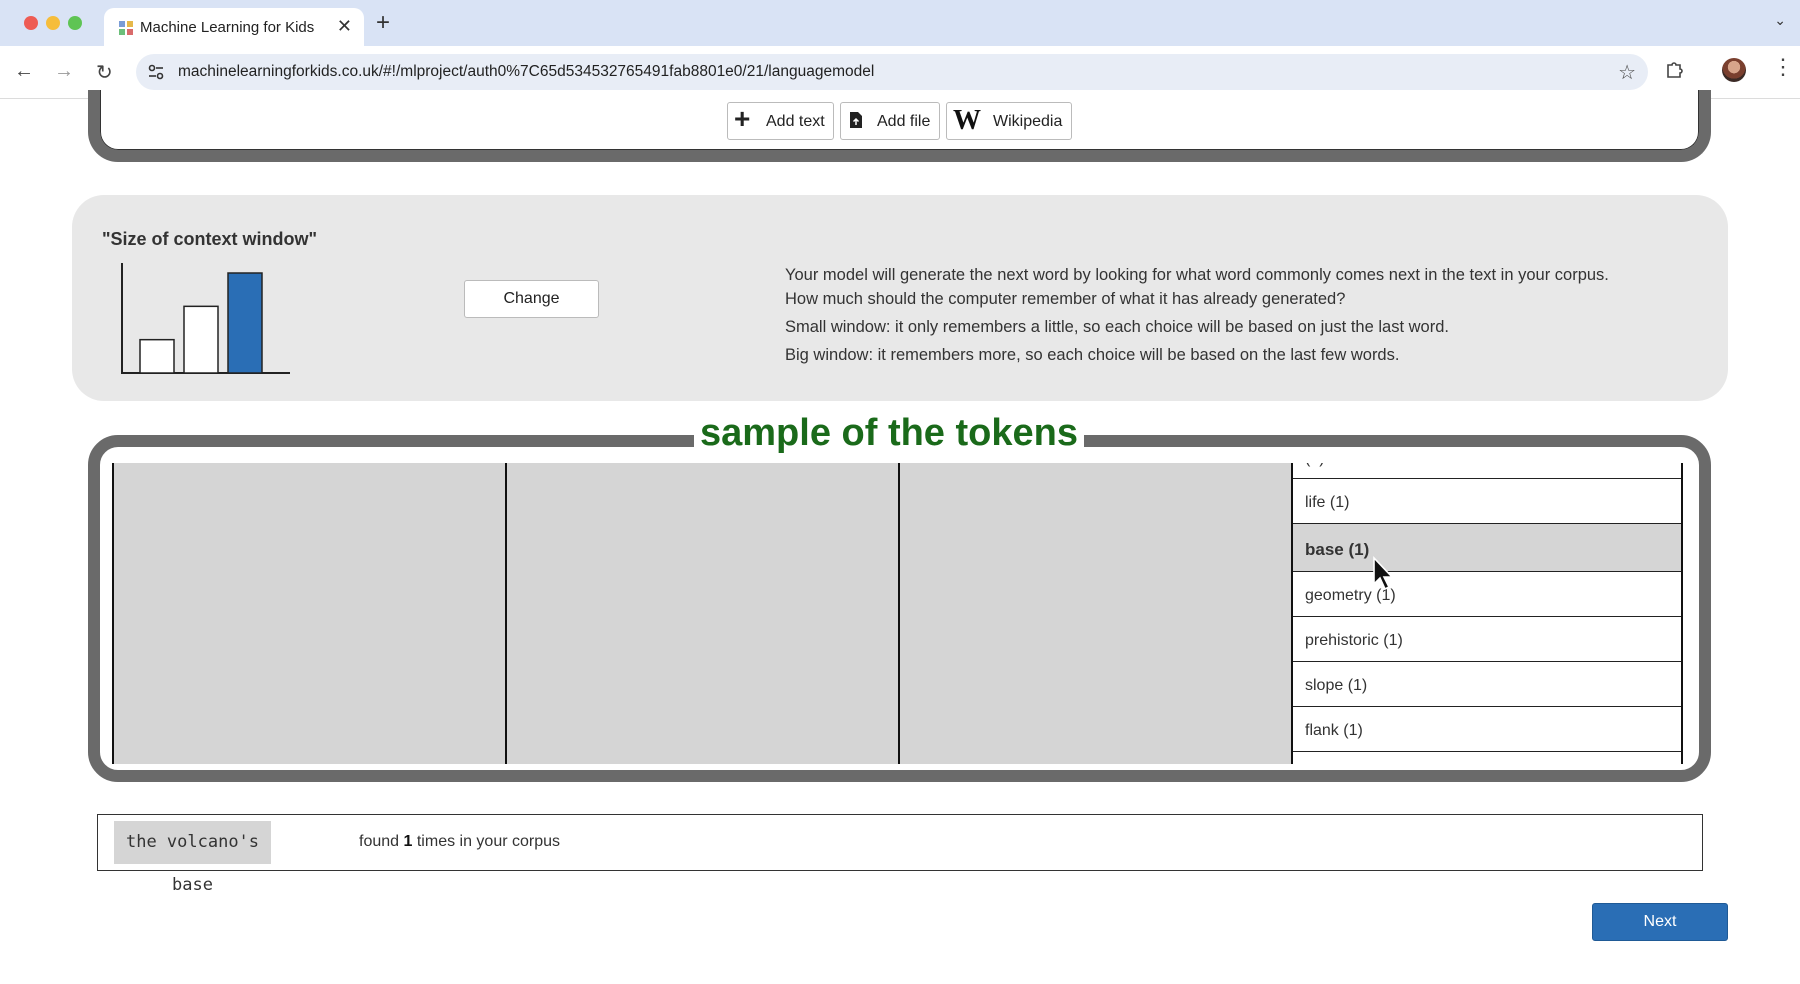 This screenshot has width=1800, height=984. Describe the element at coordinates (156, 72) in the screenshot. I see `site-settings-icon` at that location.